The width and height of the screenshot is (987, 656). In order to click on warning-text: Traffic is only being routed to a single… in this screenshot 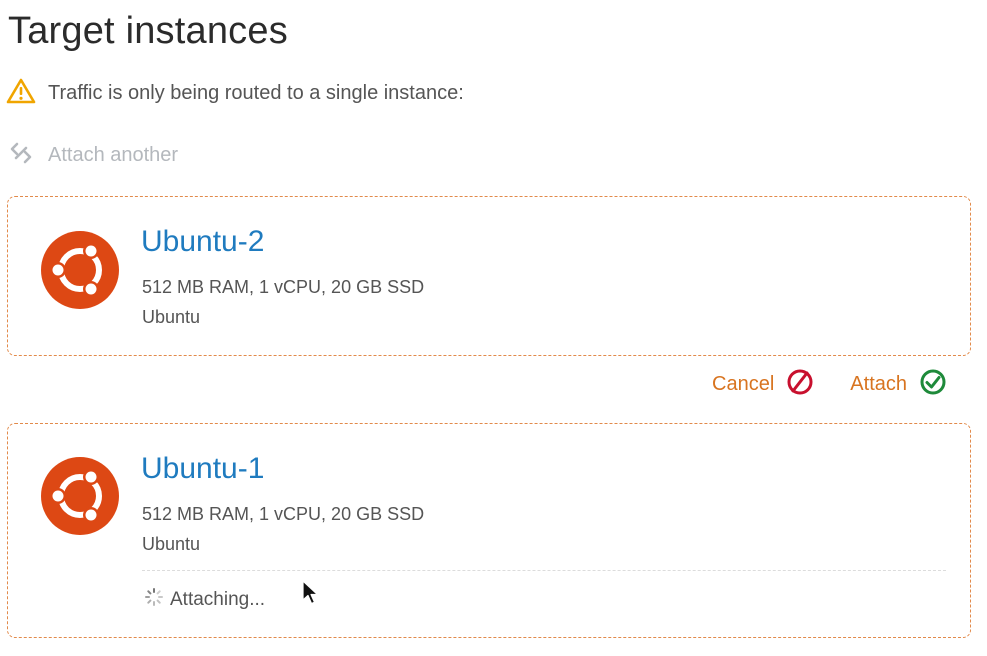, I will do `click(256, 93)`.